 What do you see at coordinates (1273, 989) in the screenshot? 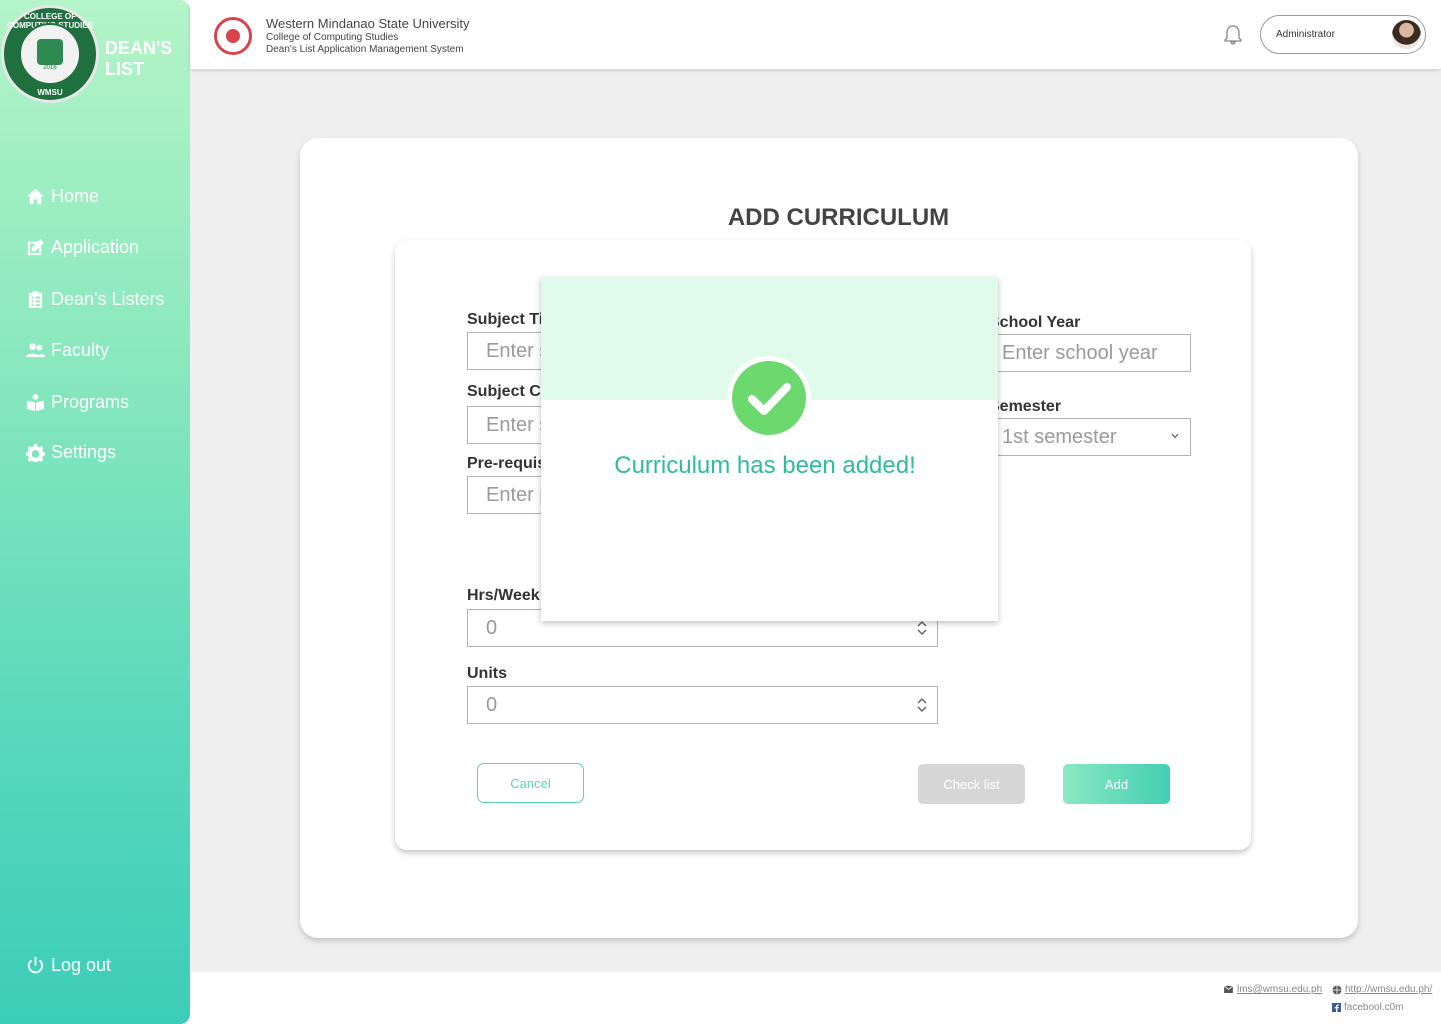
I see `footer-email-link: lms@wmsu.edu.ph` at bounding box center [1273, 989].